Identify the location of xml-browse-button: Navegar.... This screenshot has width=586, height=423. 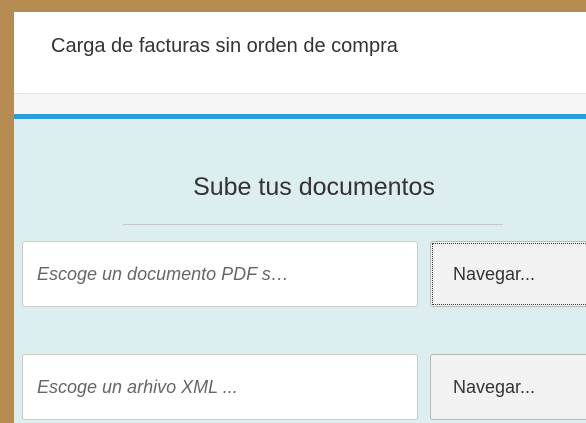
(508, 387).